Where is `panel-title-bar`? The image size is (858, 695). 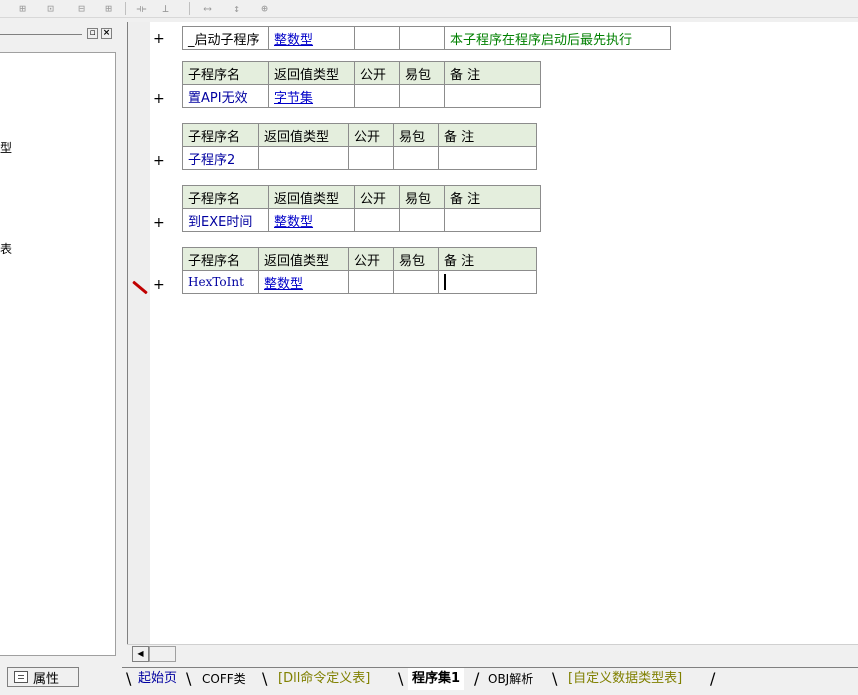 panel-title-bar is located at coordinates (41, 34).